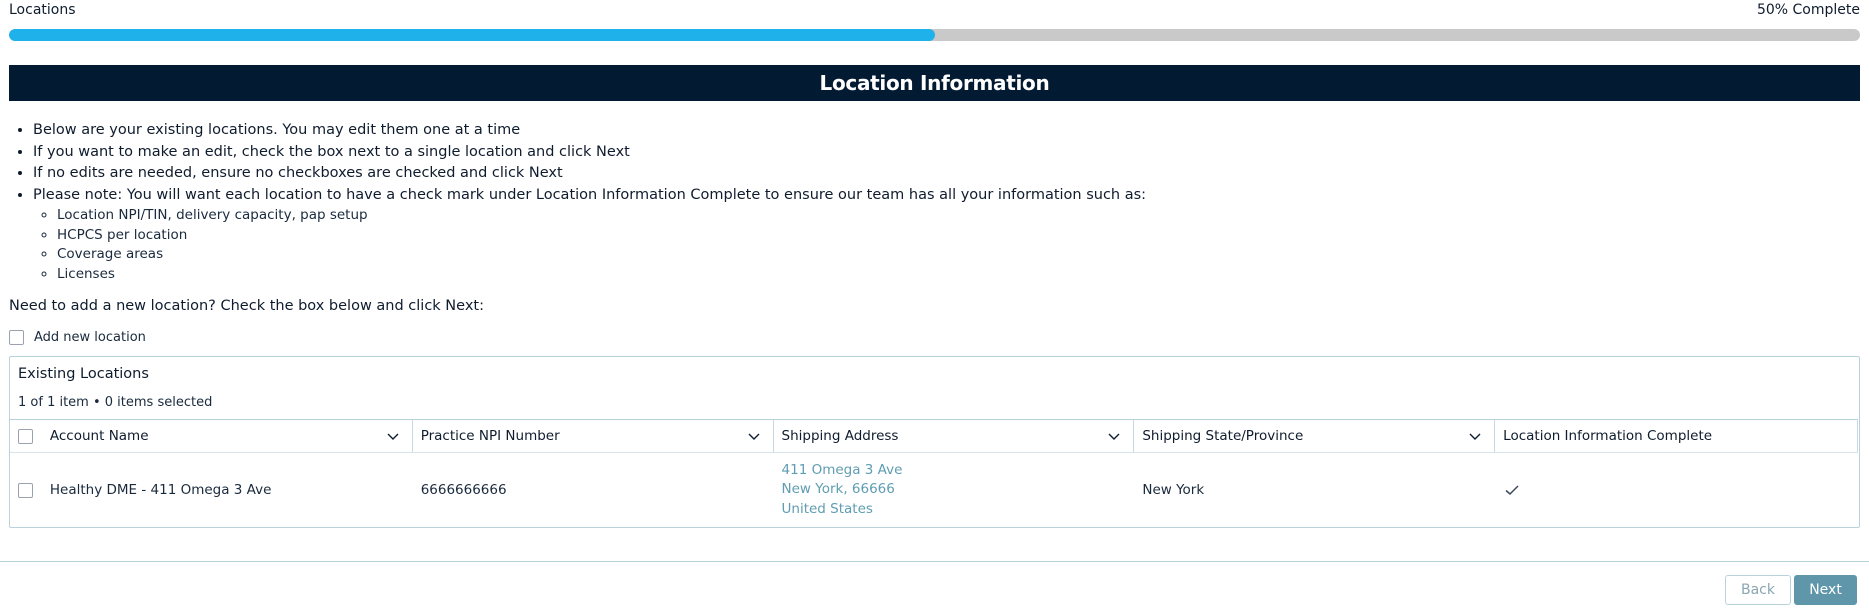  Describe the element at coordinates (472, 35) in the screenshot. I see `progress-bar-fill` at that location.